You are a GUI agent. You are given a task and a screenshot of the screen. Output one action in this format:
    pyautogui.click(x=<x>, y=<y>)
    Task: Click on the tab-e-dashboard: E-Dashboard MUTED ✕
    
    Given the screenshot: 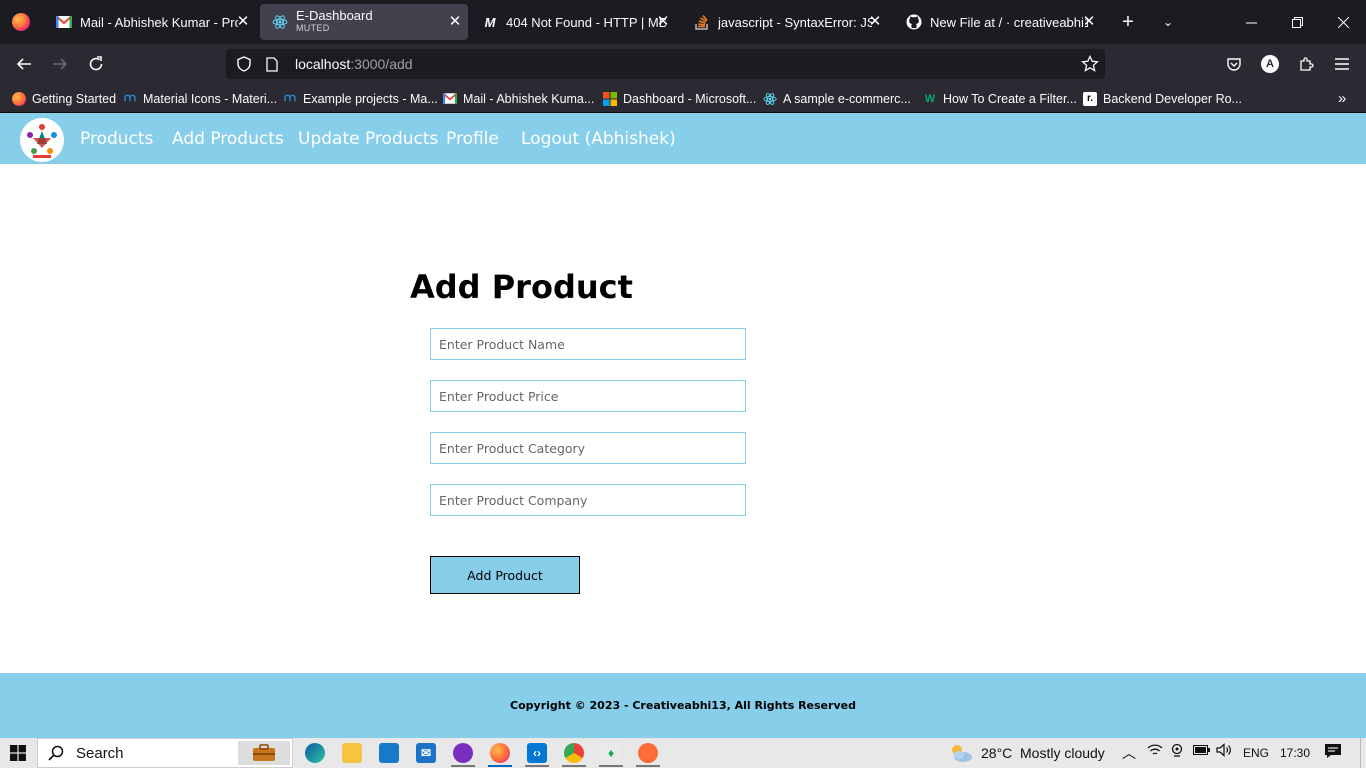 What is the action you would take?
    pyautogui.click(x=364, y=22)
    